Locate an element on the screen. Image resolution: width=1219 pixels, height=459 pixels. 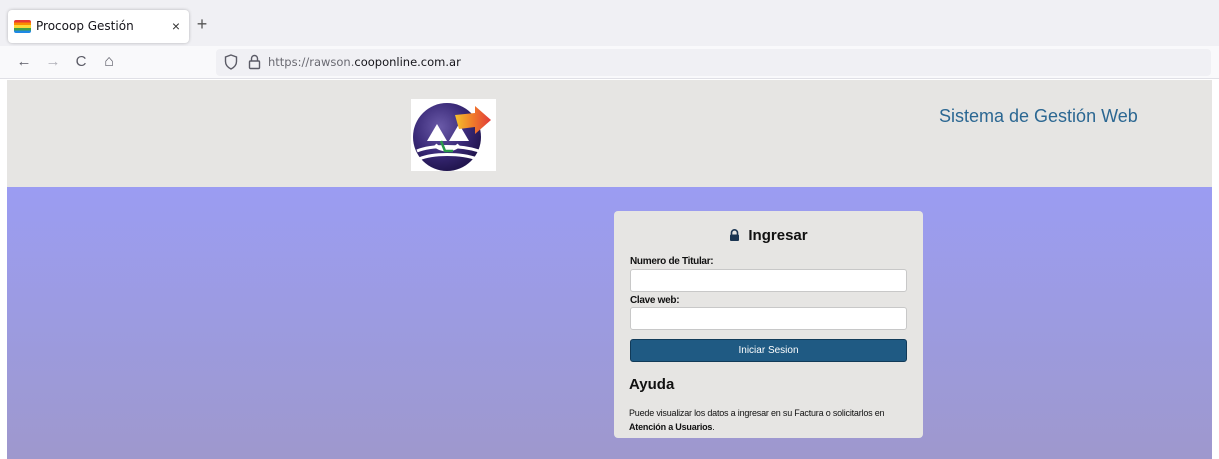
back-button: ← is located at coordinates (24, 62).